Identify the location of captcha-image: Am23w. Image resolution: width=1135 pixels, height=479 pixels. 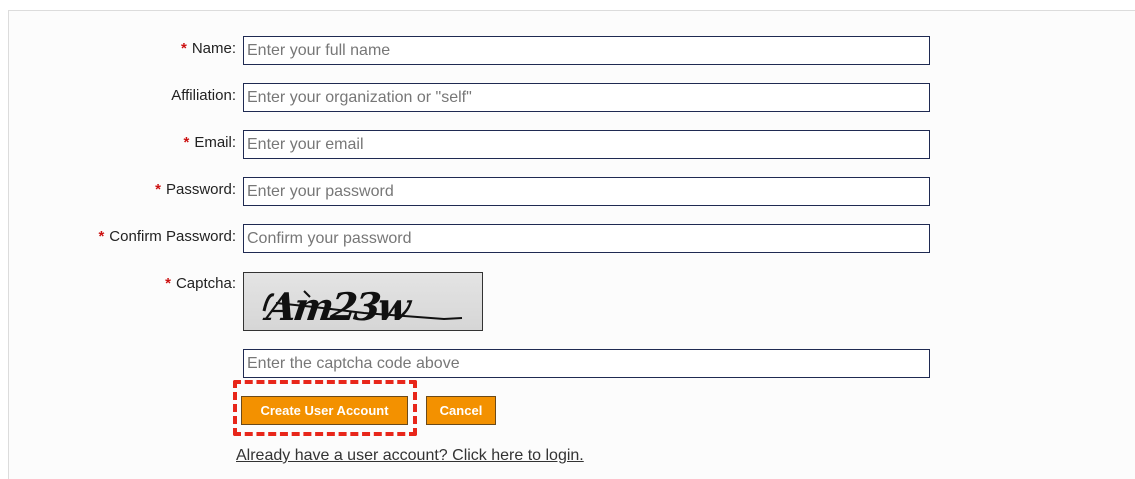
(363, 301).